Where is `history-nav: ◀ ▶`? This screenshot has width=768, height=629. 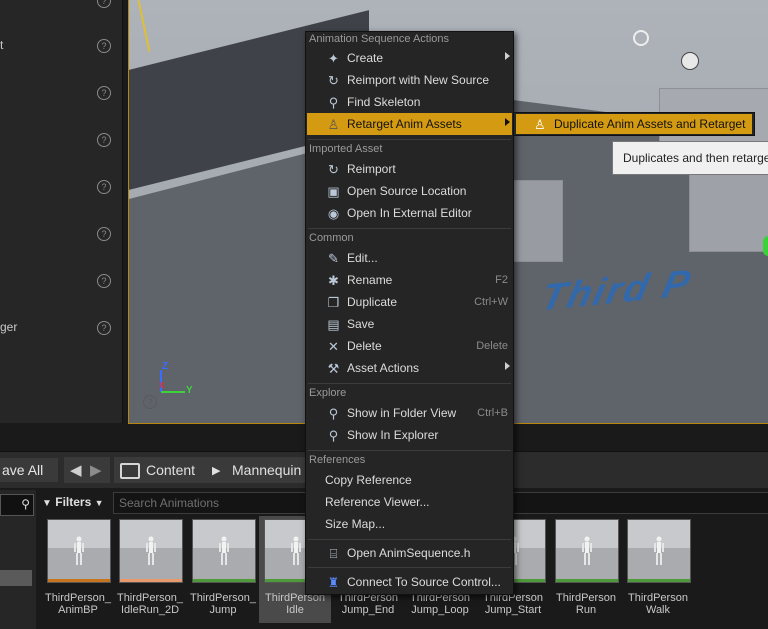
history-nav: ◀ ▶ is located at coordinates (87, 470).